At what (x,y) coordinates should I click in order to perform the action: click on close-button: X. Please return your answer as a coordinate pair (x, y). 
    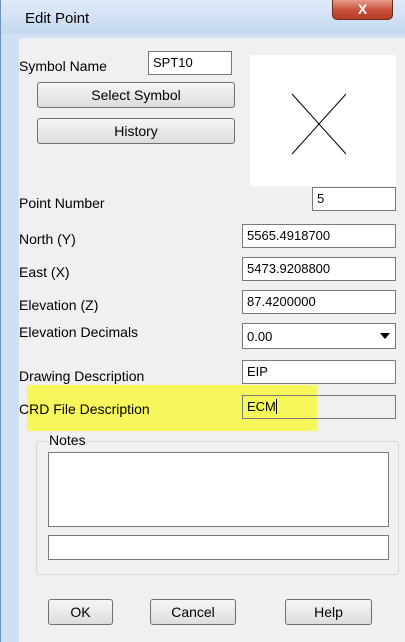
    Looking at the image, I should click on (362, 10).